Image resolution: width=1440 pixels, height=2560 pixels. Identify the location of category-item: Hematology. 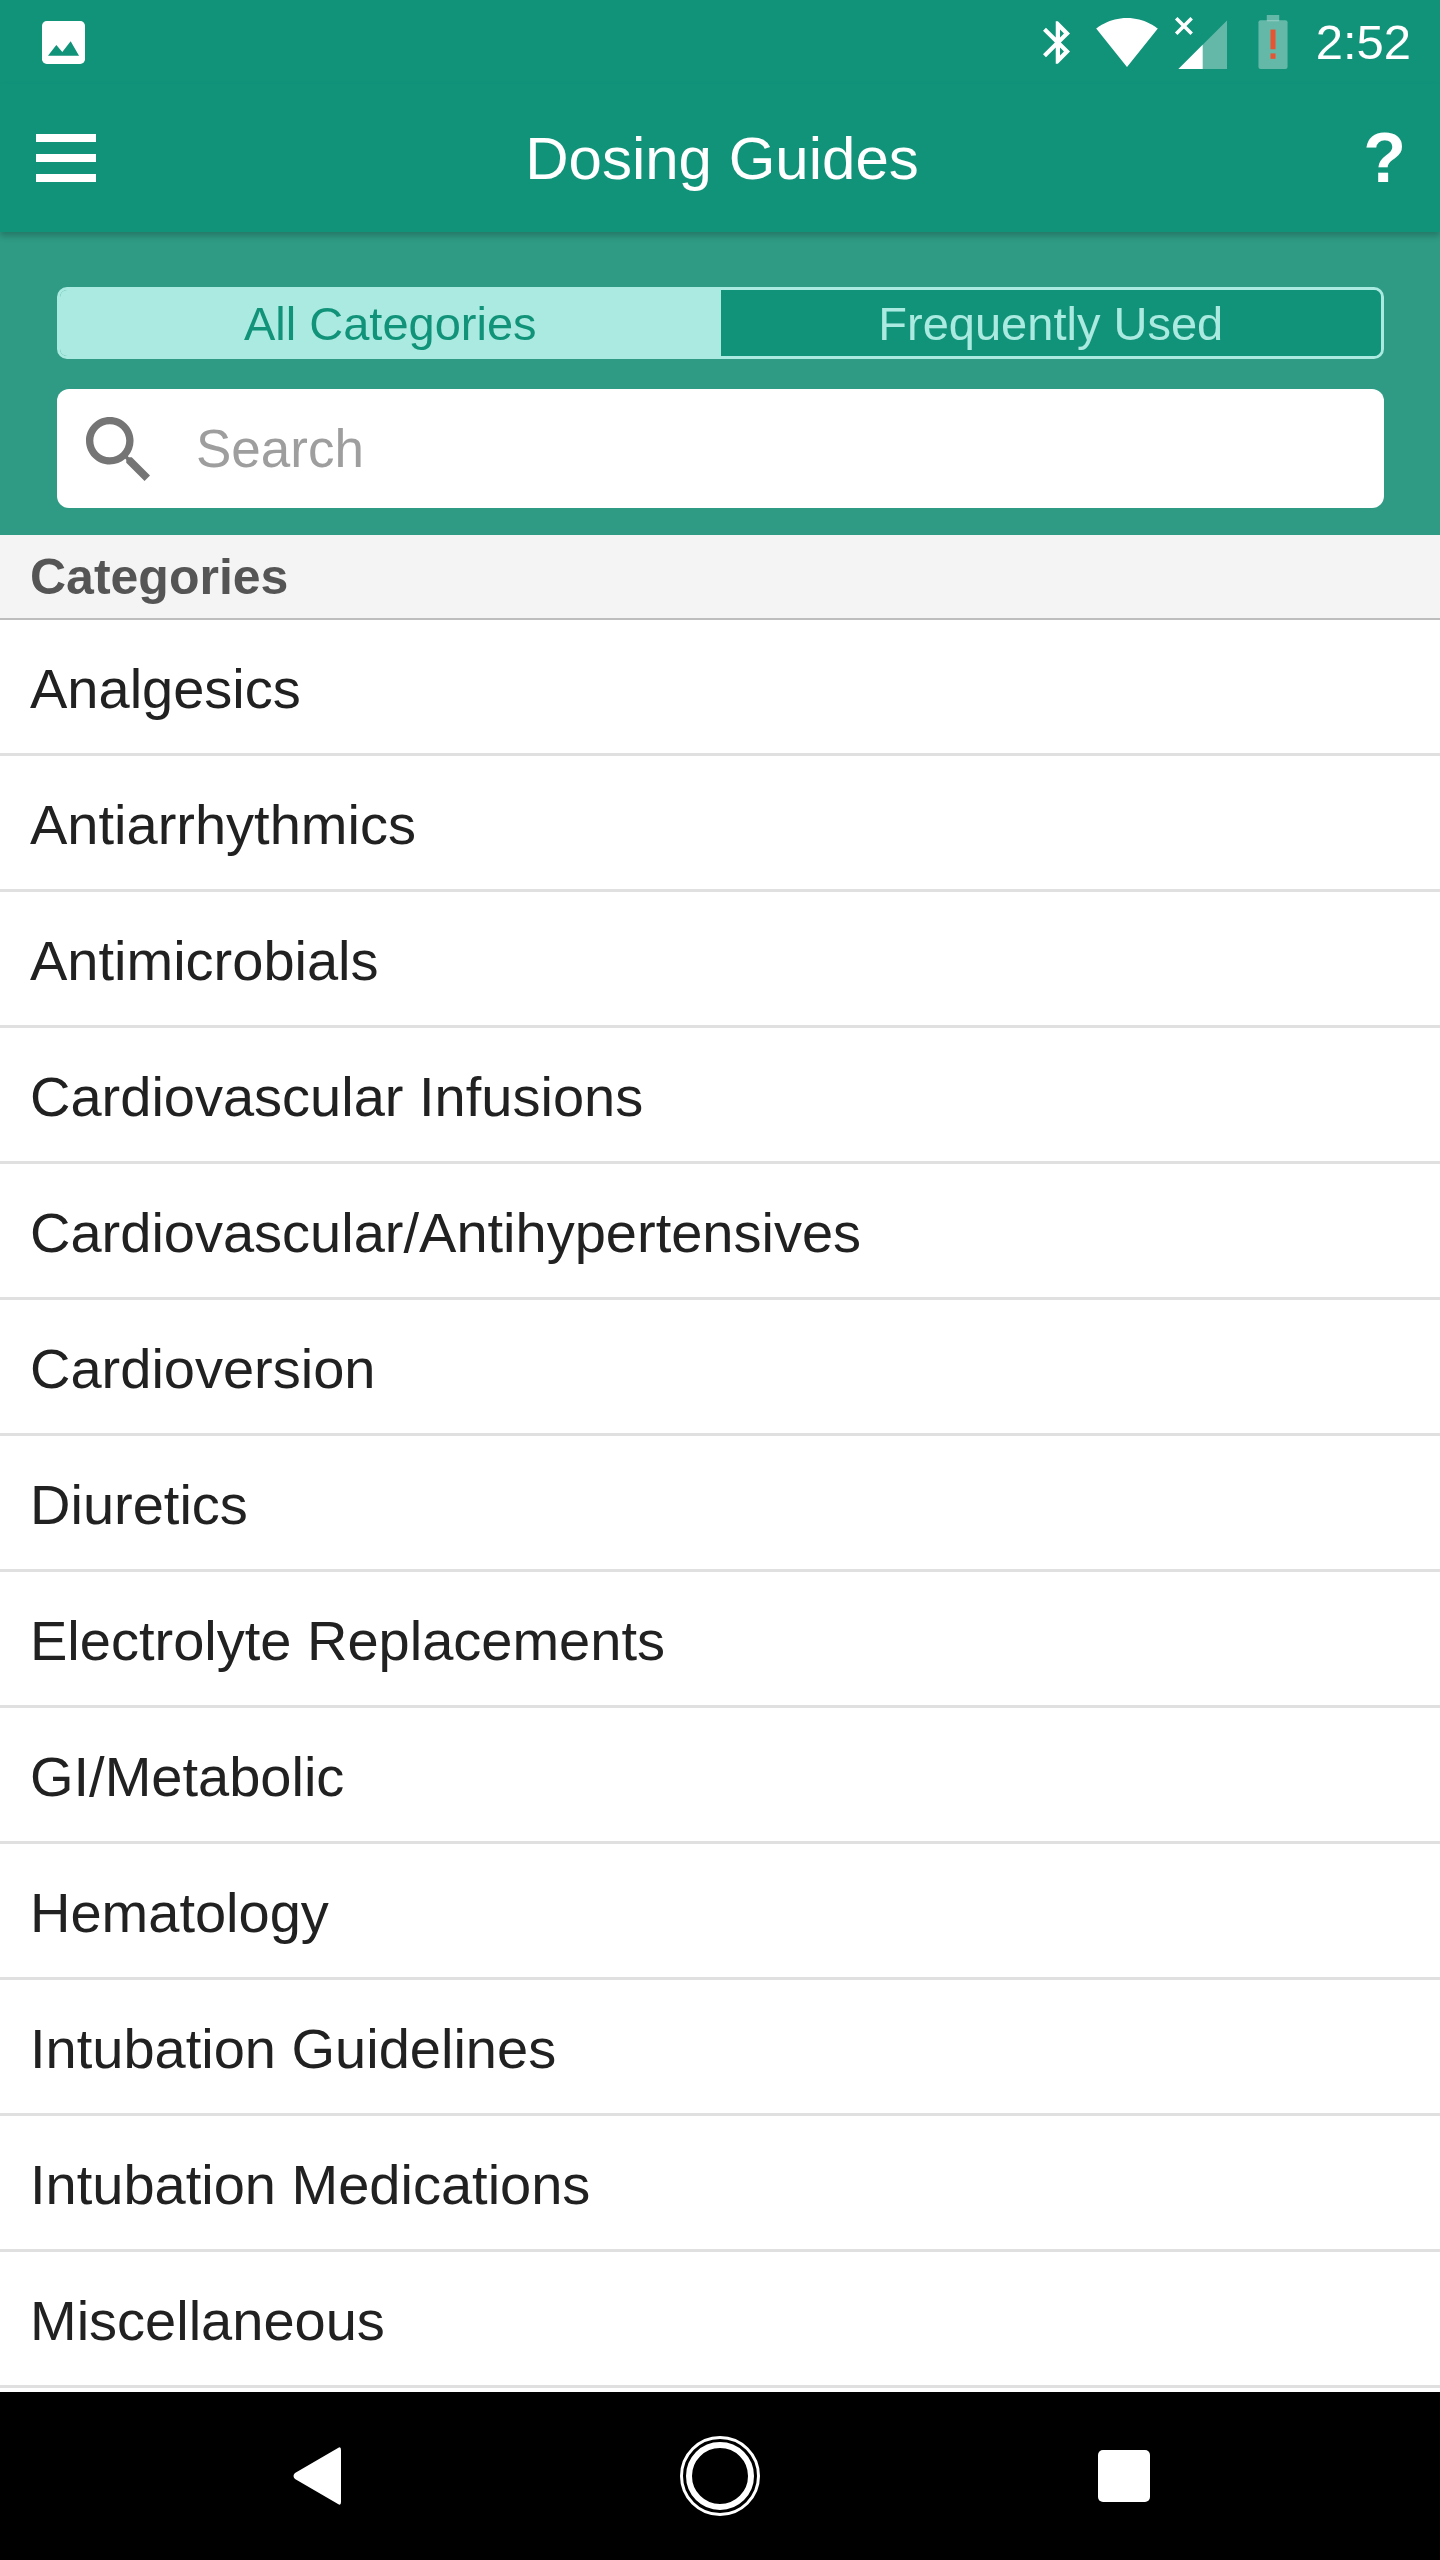
(720, 1912).